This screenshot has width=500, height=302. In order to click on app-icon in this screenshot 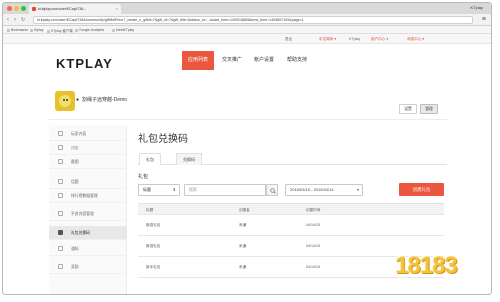, I will do `click(65, 101)`.